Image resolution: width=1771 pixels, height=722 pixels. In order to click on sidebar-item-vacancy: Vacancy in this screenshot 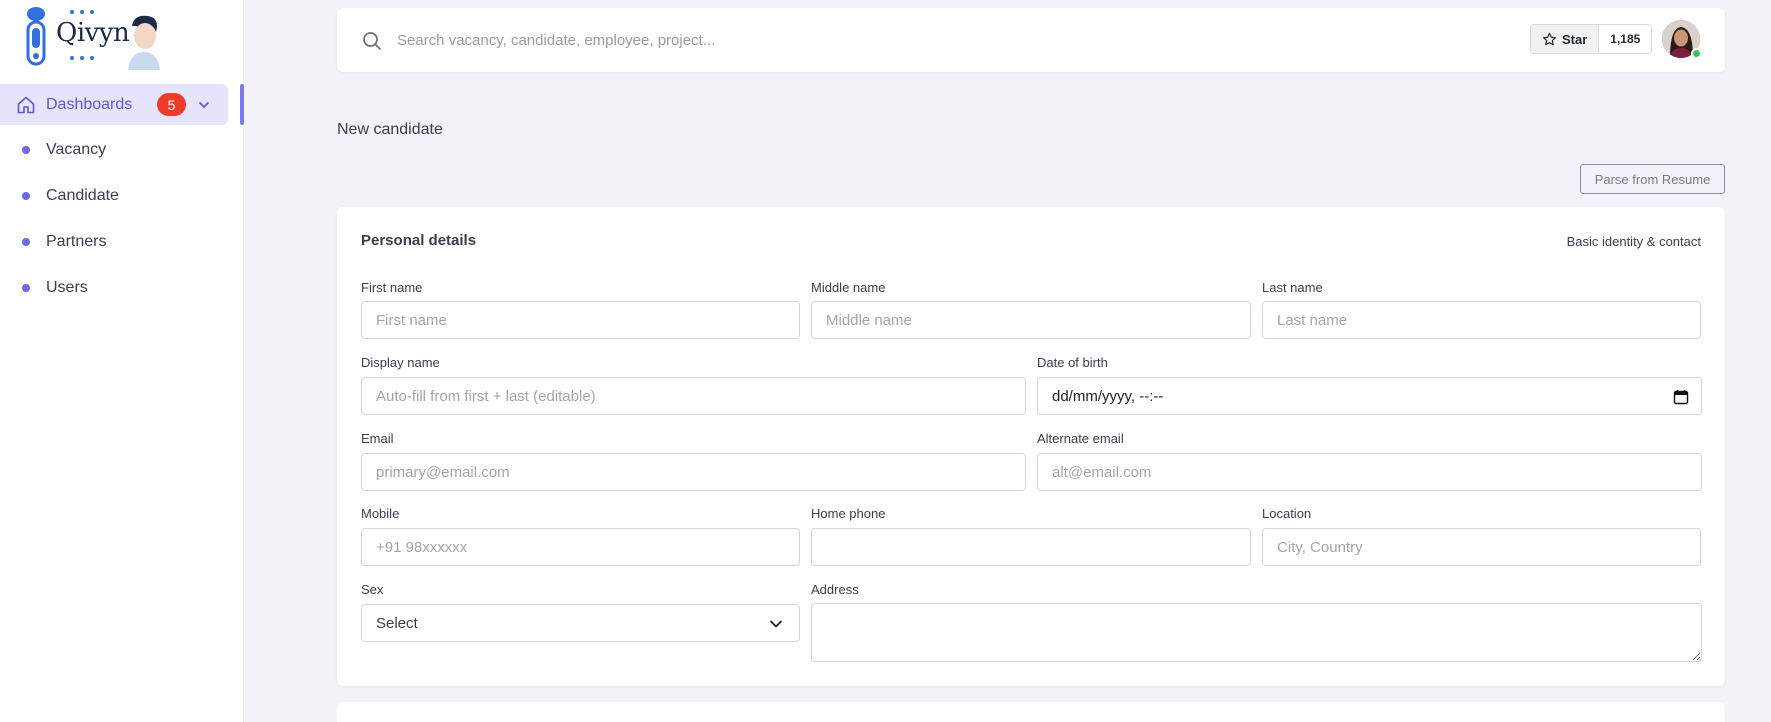, I will do `click(114, 150)`.